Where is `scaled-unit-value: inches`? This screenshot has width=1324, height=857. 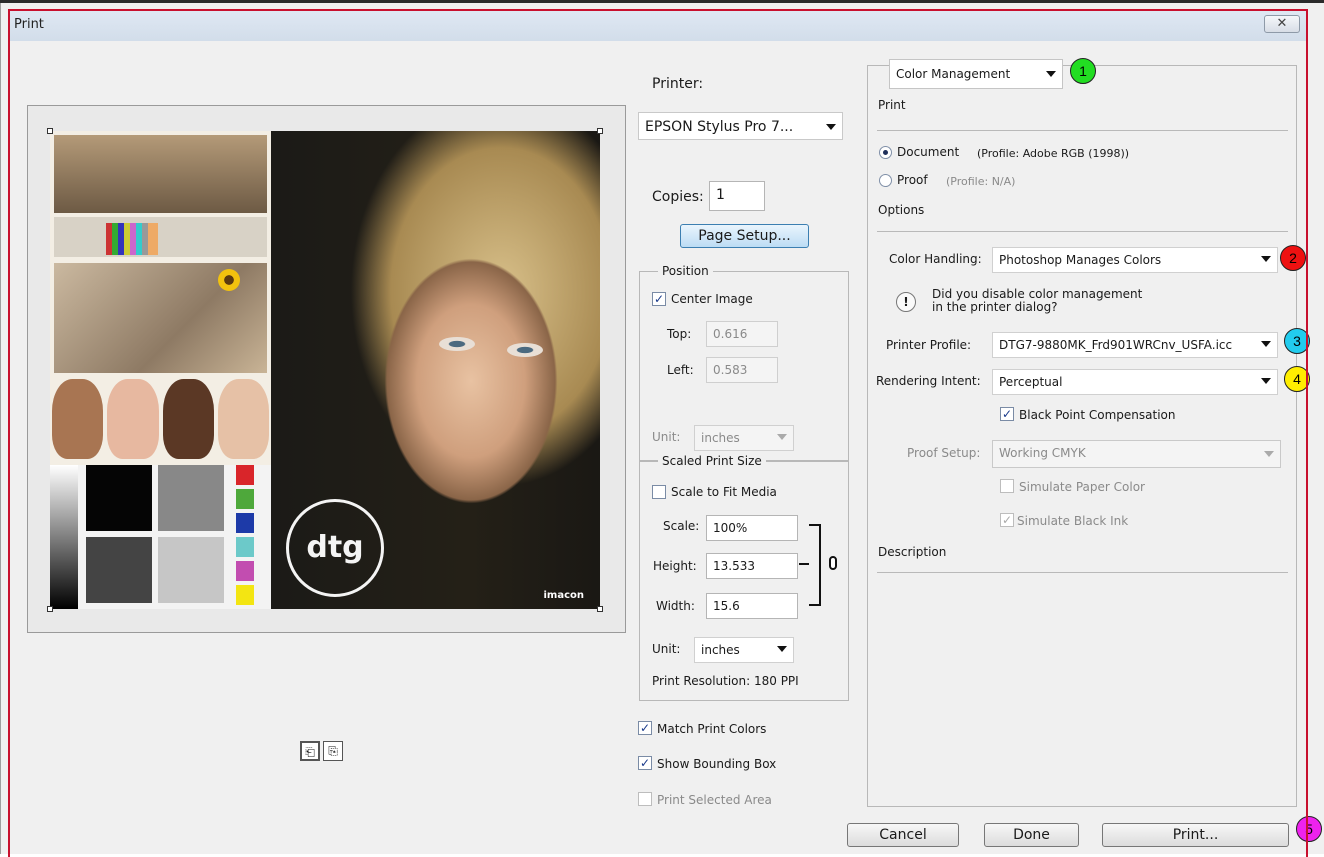
scaled-unit-value: inches is located at coordinates (720, 650).